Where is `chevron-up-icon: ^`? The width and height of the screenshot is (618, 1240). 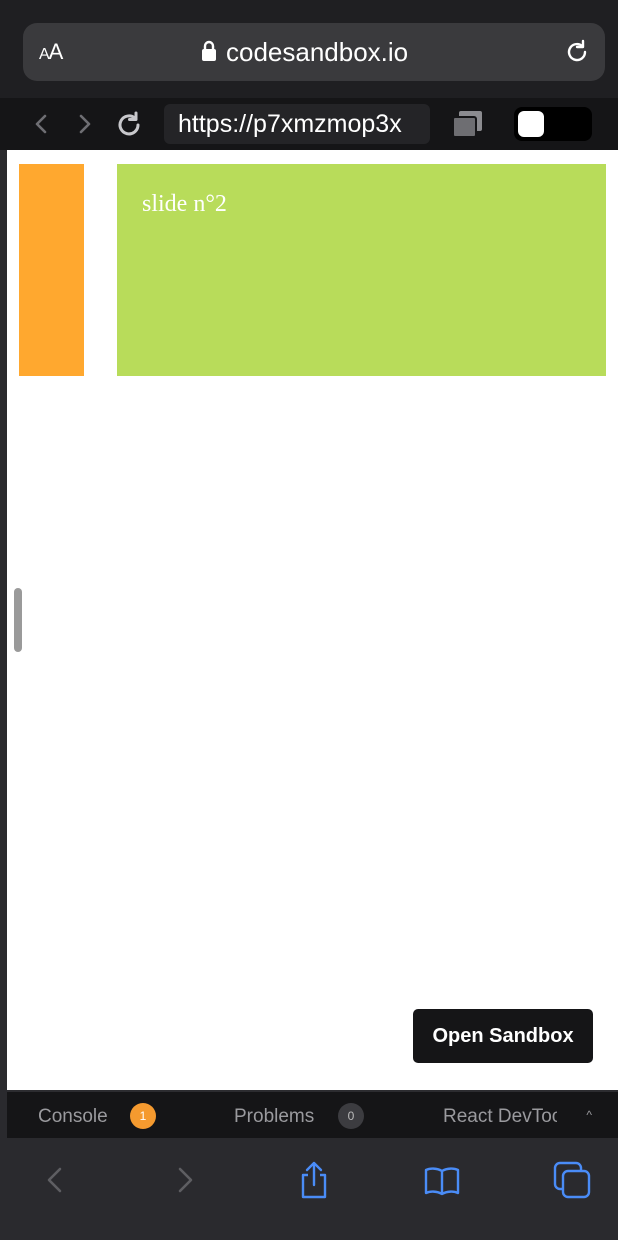
chevron-up-icon: ^ is located at coordinates (589, 1115).